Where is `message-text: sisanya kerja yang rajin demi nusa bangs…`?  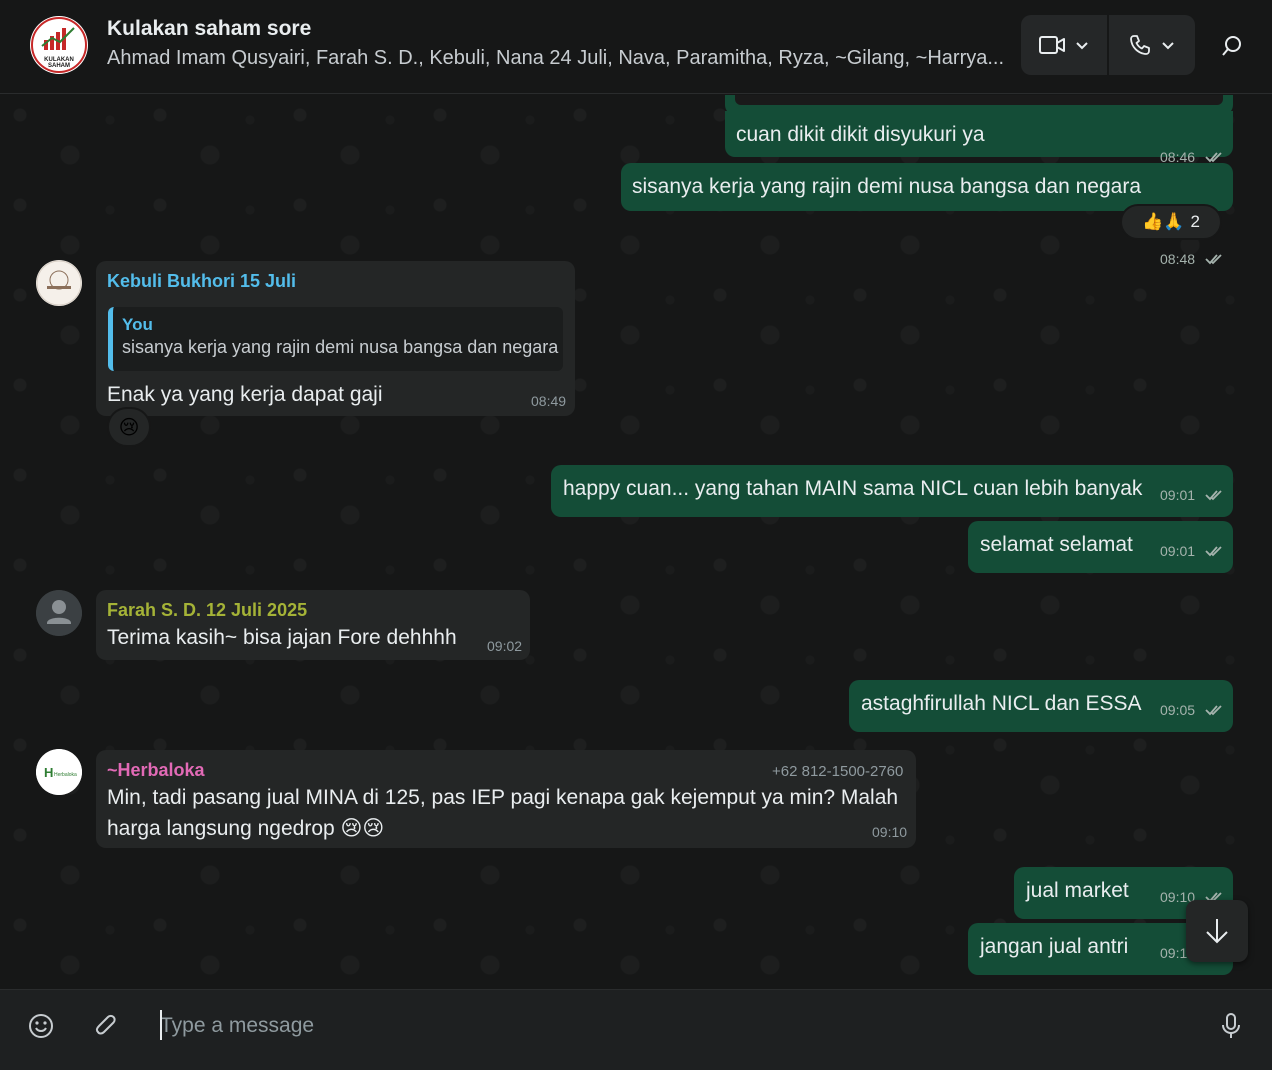
message-text: sisanya kerja yang rajin demi nusa bangs… is located at coordinates (886, 186).